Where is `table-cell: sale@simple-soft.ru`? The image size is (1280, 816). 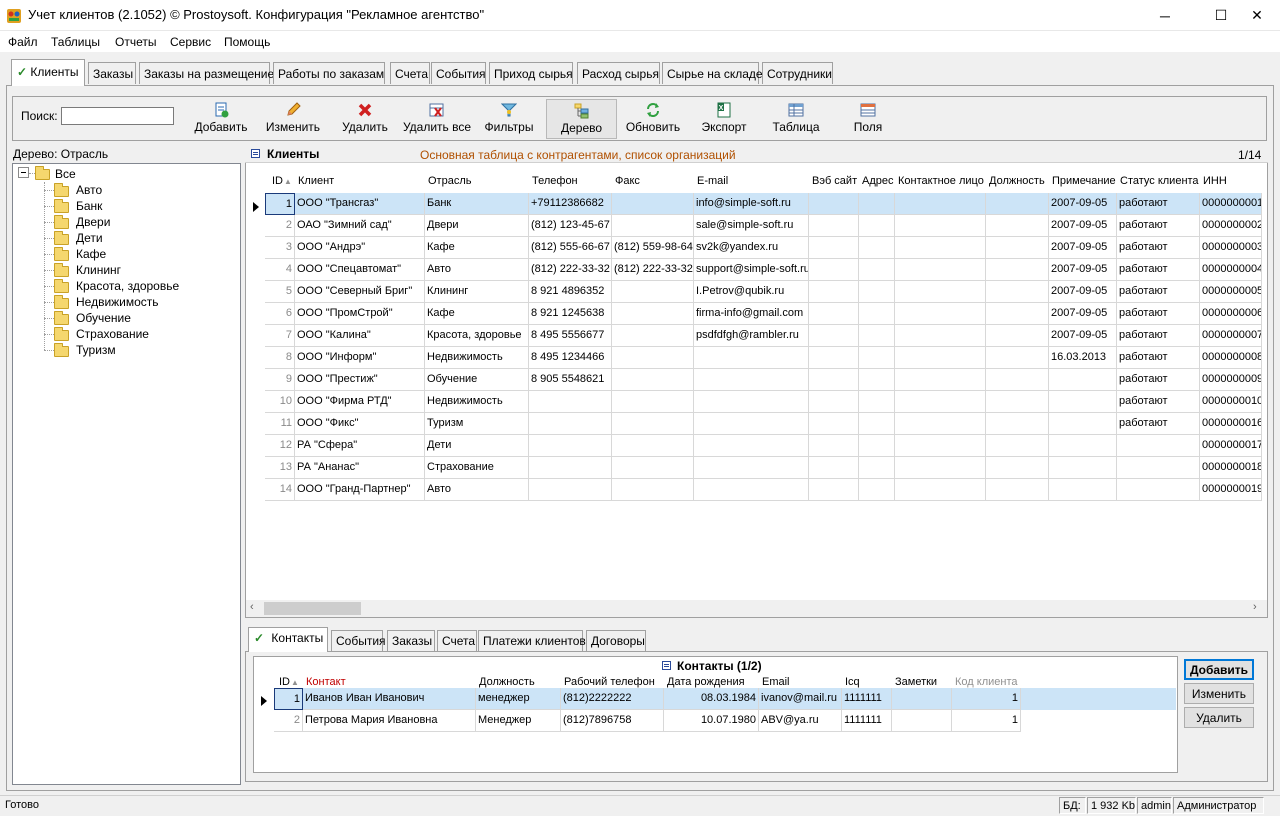 table-cell: sale@simple-soft.ru is located at coordinates (751, 226).